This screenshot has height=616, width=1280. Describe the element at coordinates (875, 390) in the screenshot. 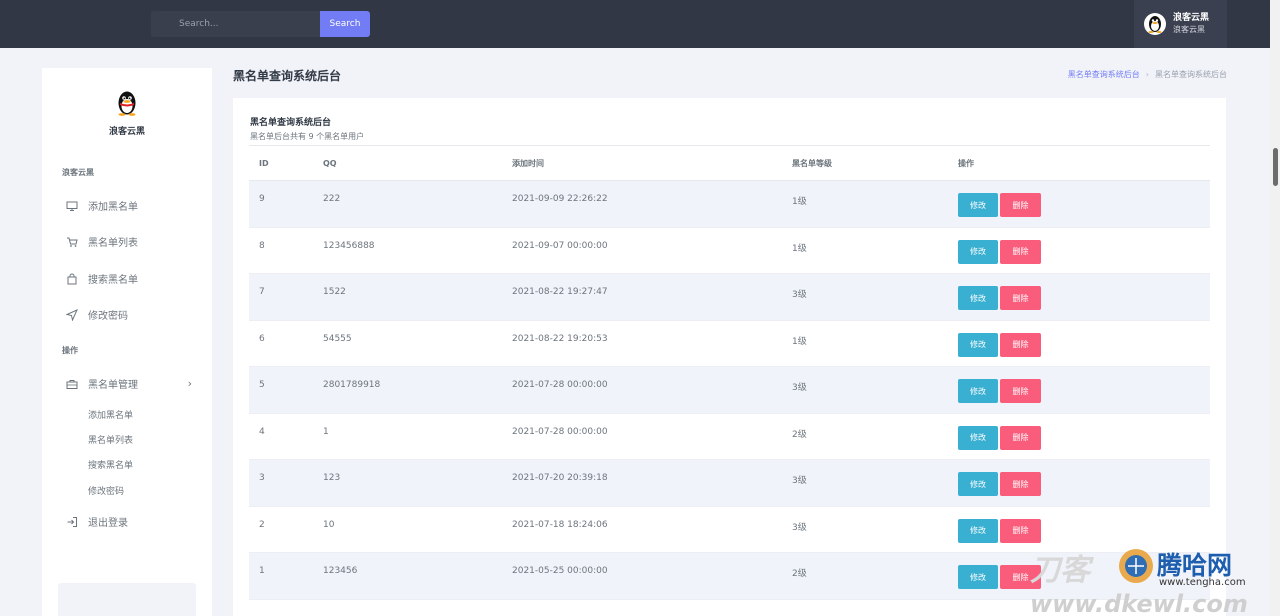

I see `cell-level: 3级` at that location.